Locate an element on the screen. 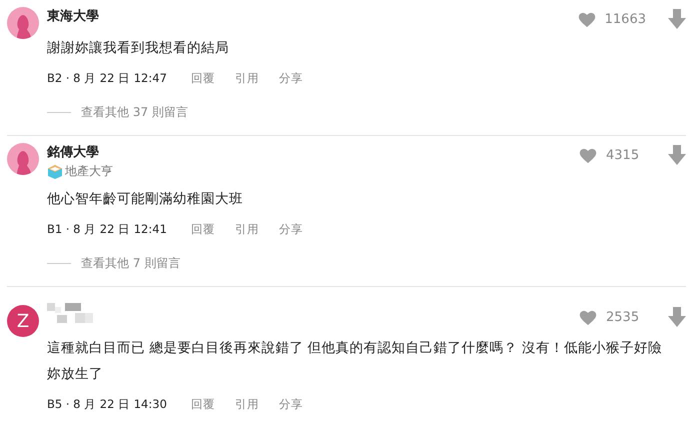  comment-text: 謝謝妳讓我看到我想看的結局 is located at coordinates (138, 48).